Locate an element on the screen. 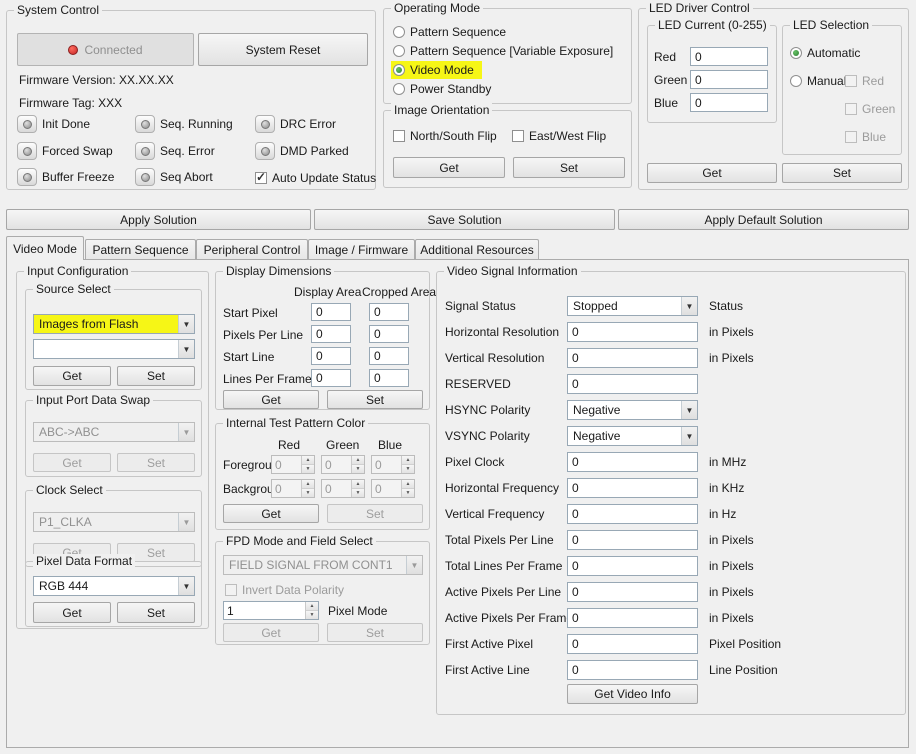 The image size is (916, 754). tab-label: Image / Firmware is located at coordinates (361, 249).